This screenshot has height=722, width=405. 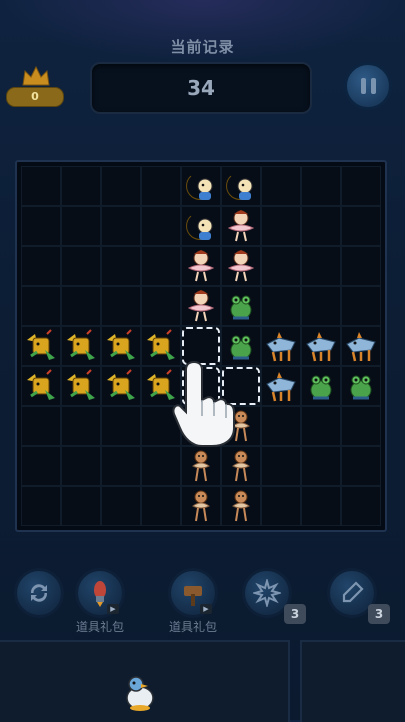 I want to click on next-piece-slot, so click(x=145, y=681).